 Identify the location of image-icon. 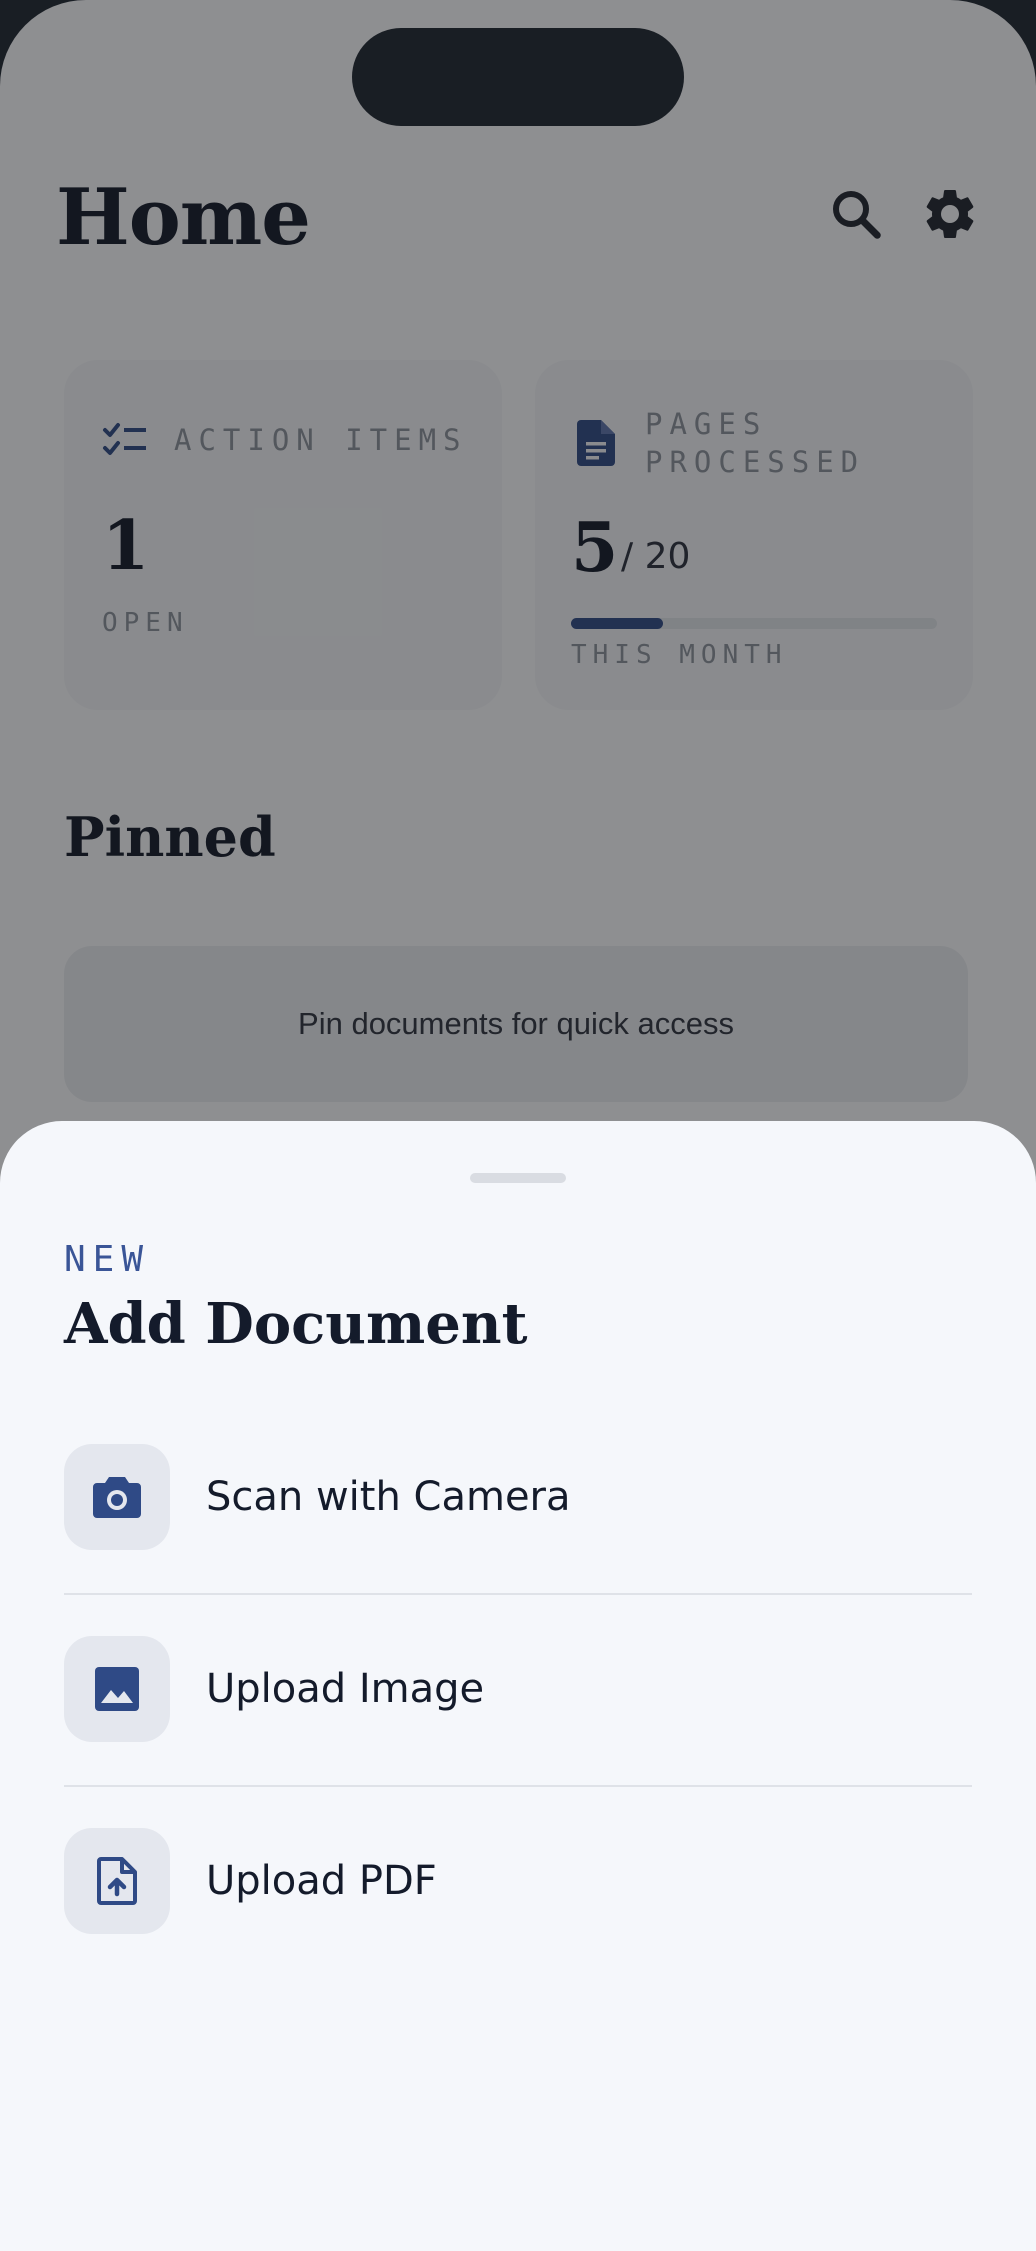
(117, 1689).